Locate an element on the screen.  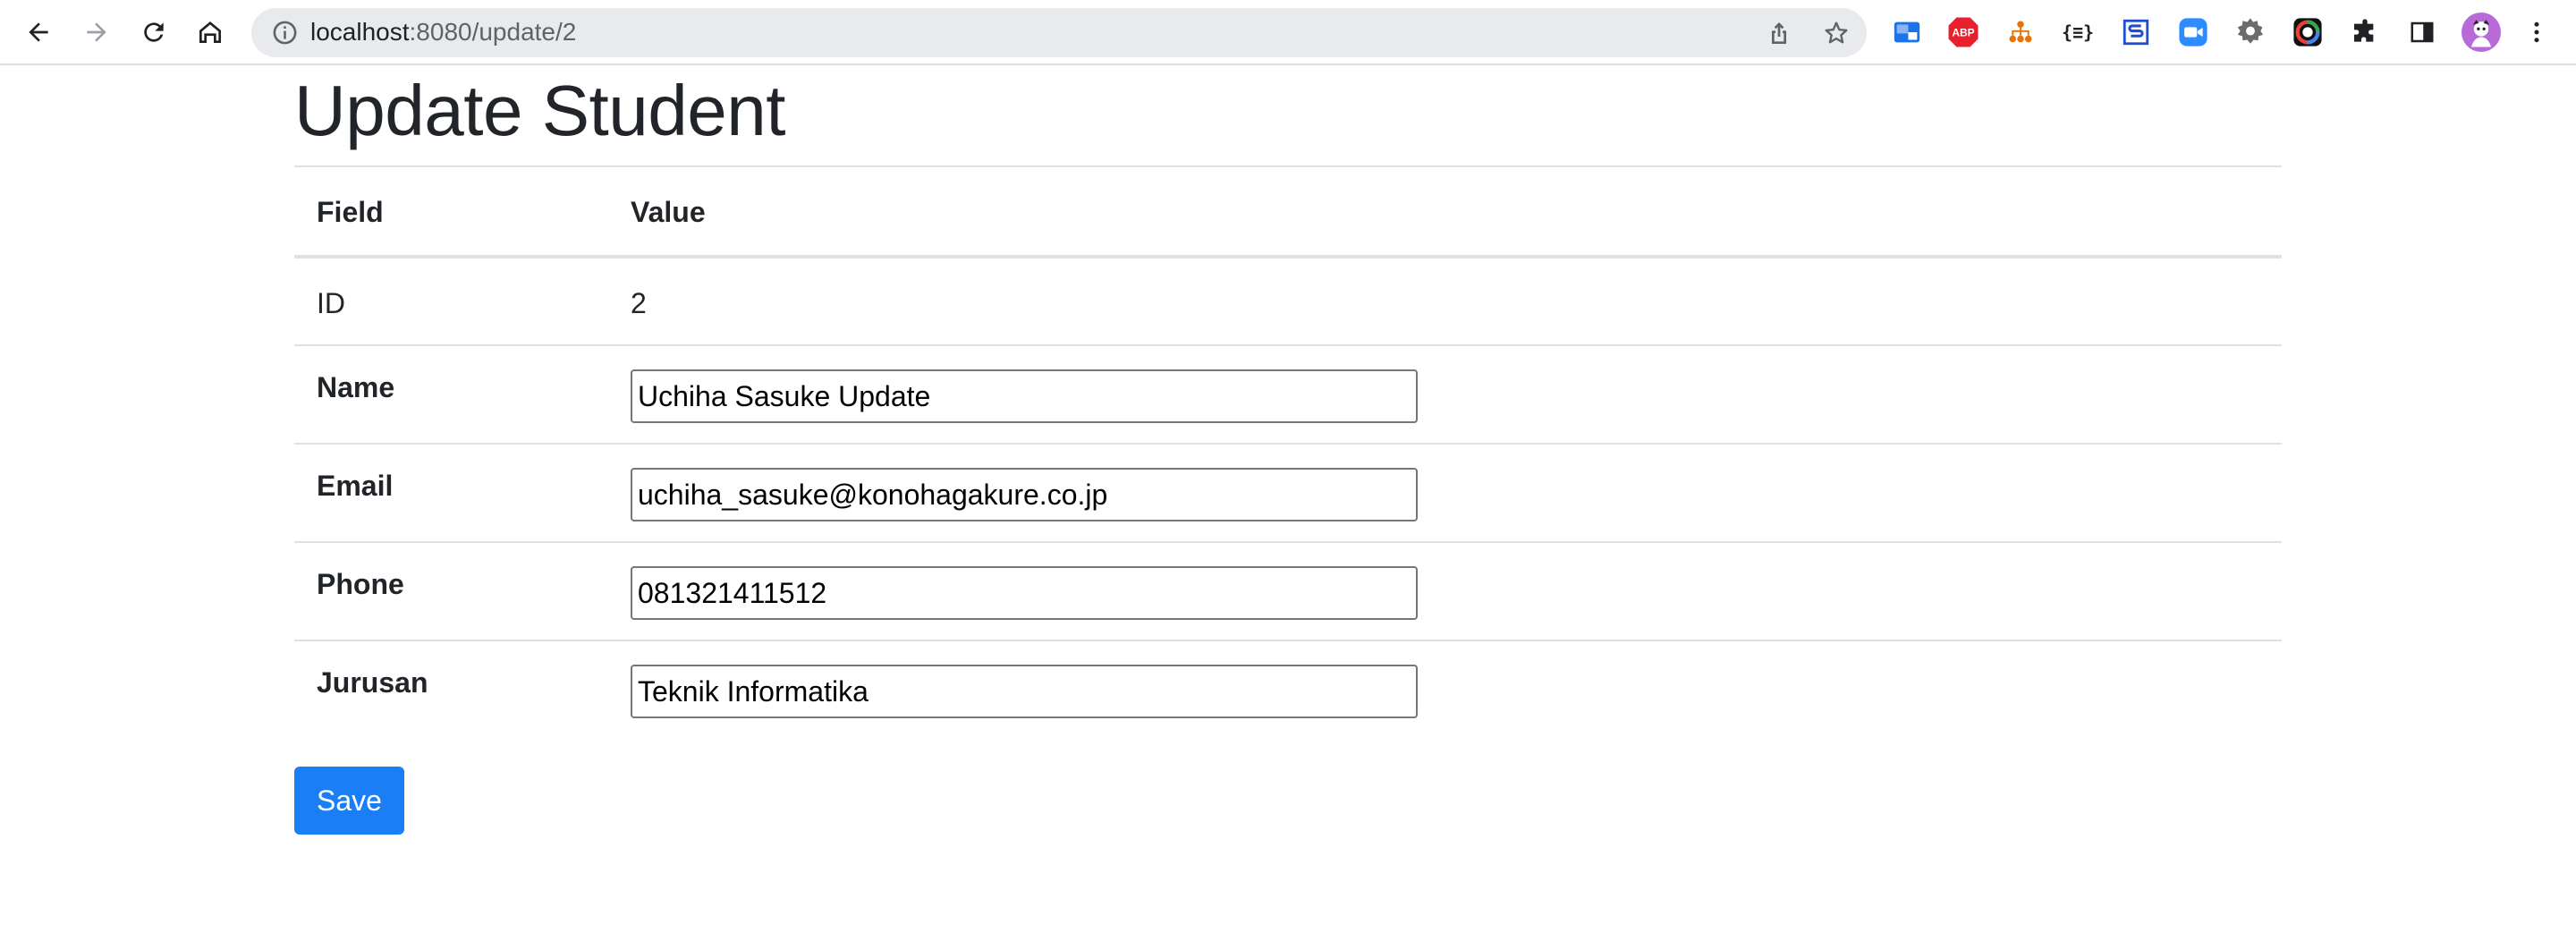
header-value: Value is located at coordinates (668, 212).